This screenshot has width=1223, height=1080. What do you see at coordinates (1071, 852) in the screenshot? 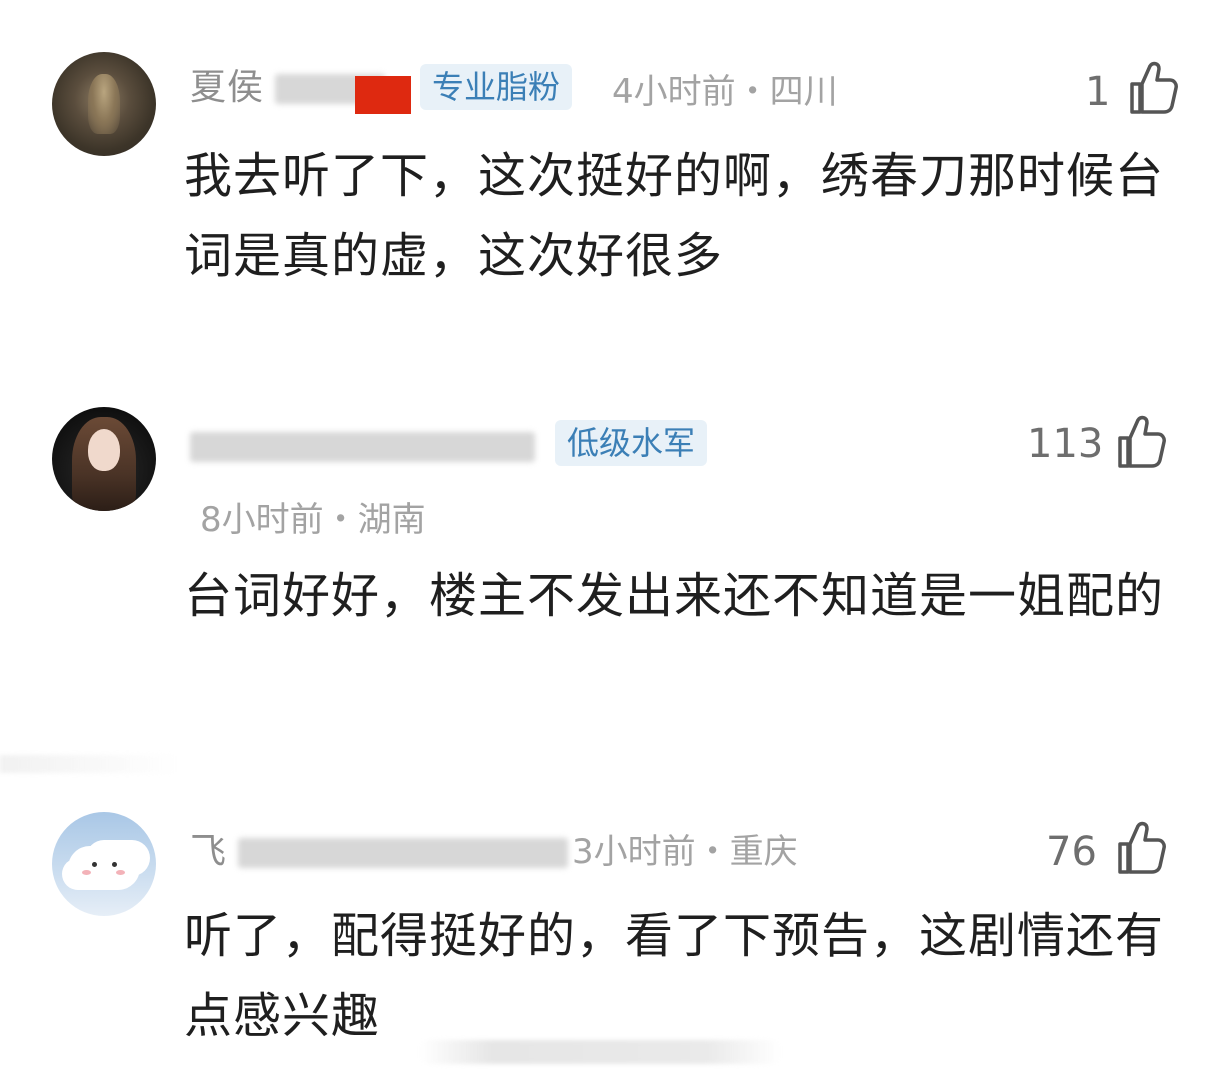
I see `like-count: 76` at bounding box center [1071, 852].